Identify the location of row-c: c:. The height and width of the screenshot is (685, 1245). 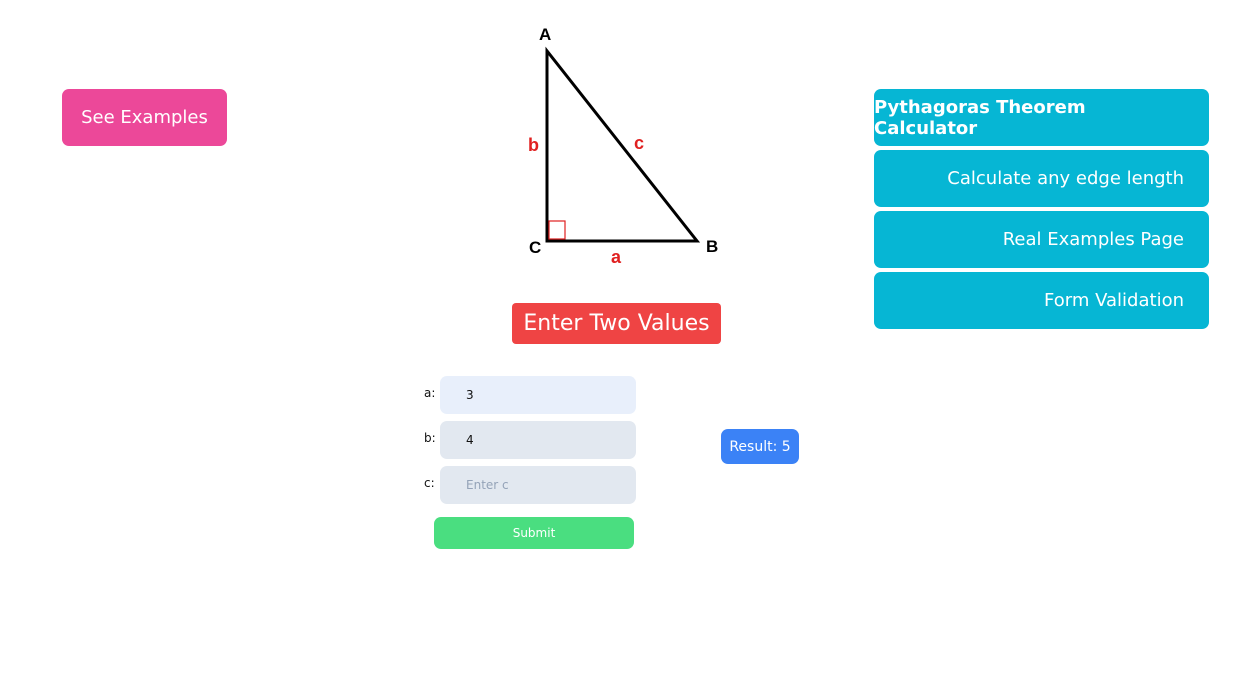
(535, 485).